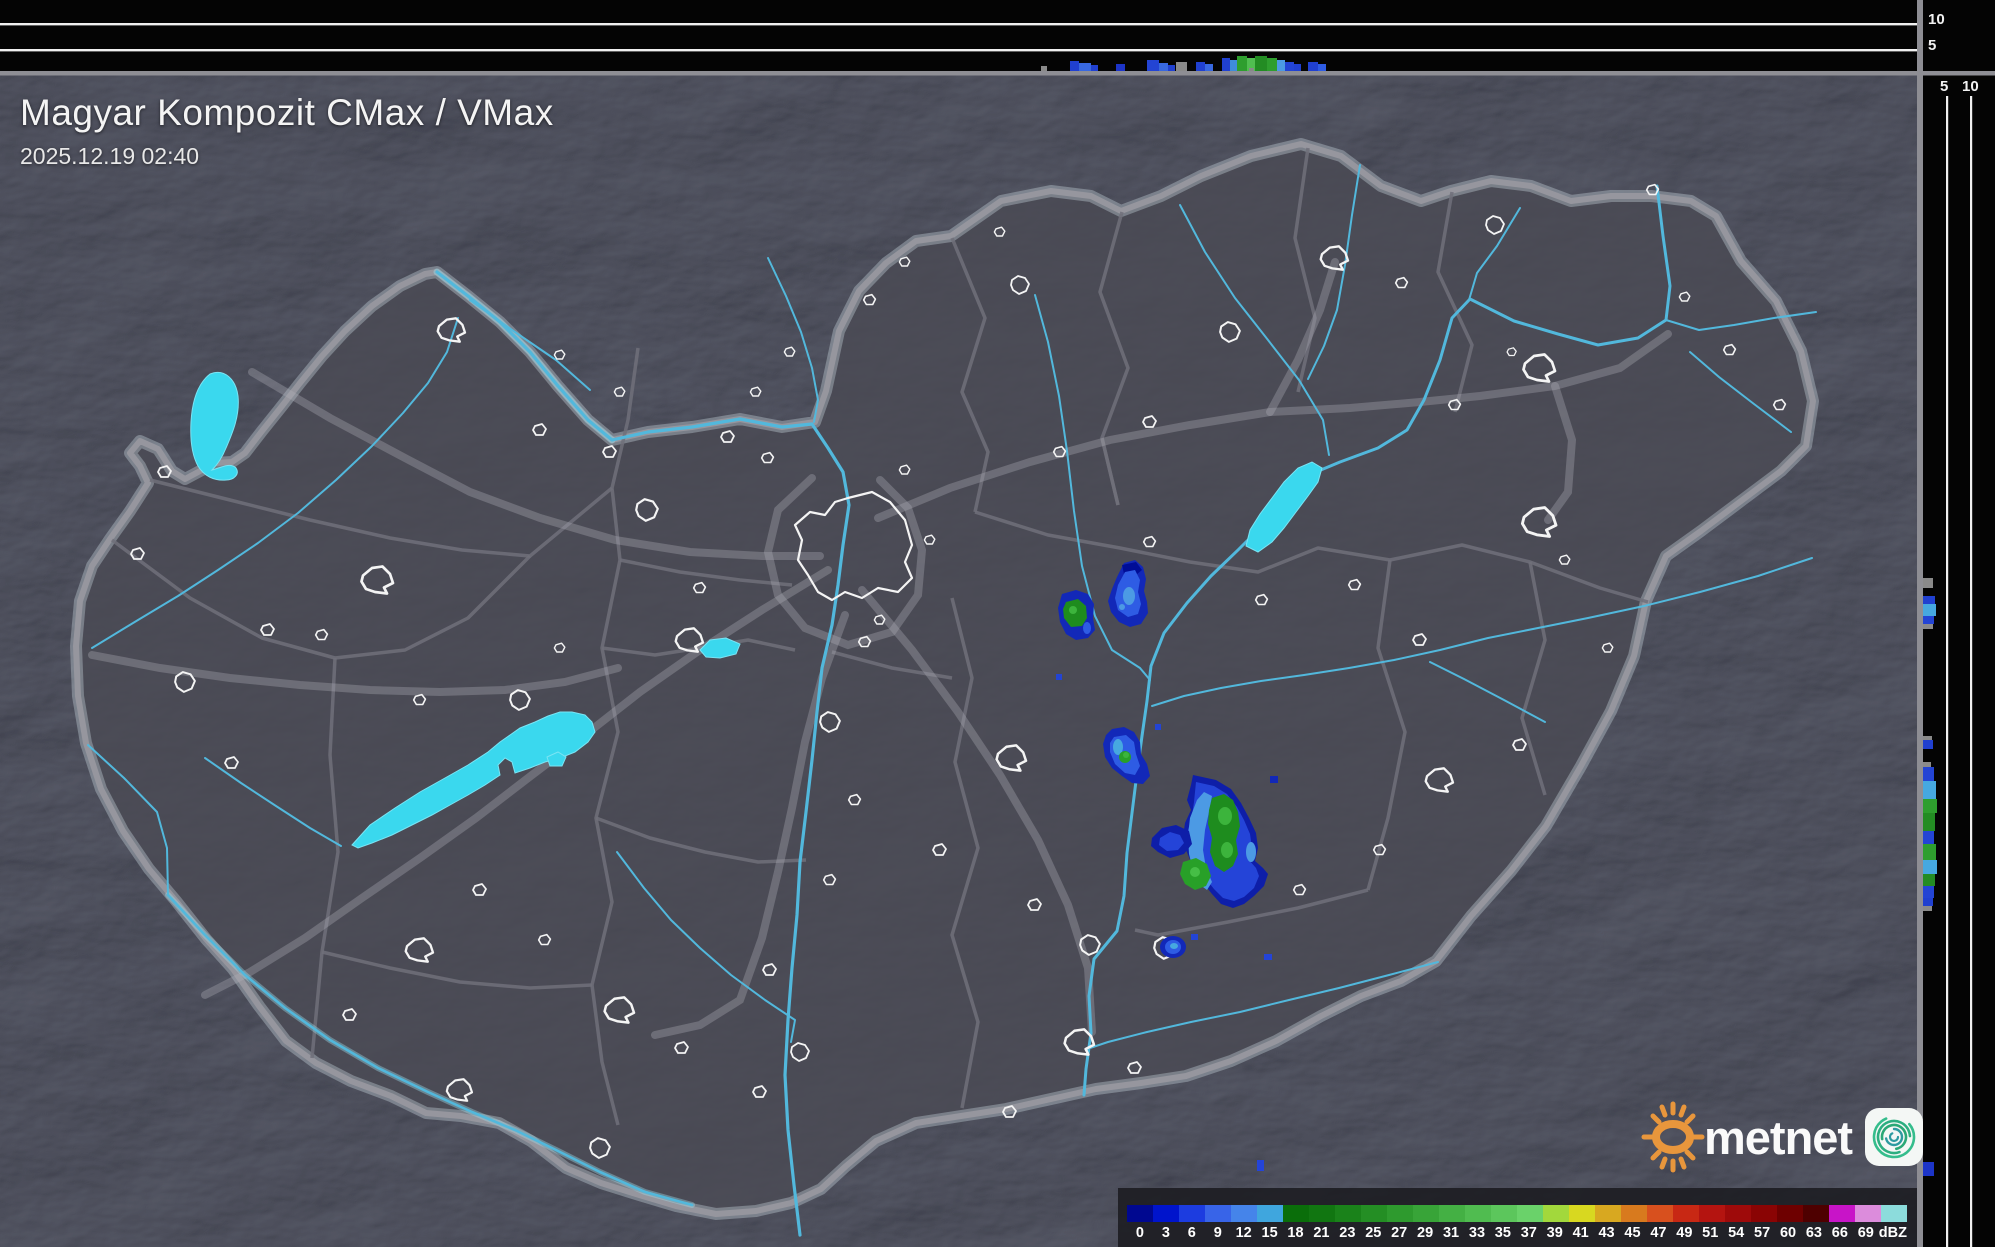 The height and width of the screenshot is (1247, 1995). Describe the element at coordinates (958, 35) in the screenshot. I see `top-profile-strip` at that location.